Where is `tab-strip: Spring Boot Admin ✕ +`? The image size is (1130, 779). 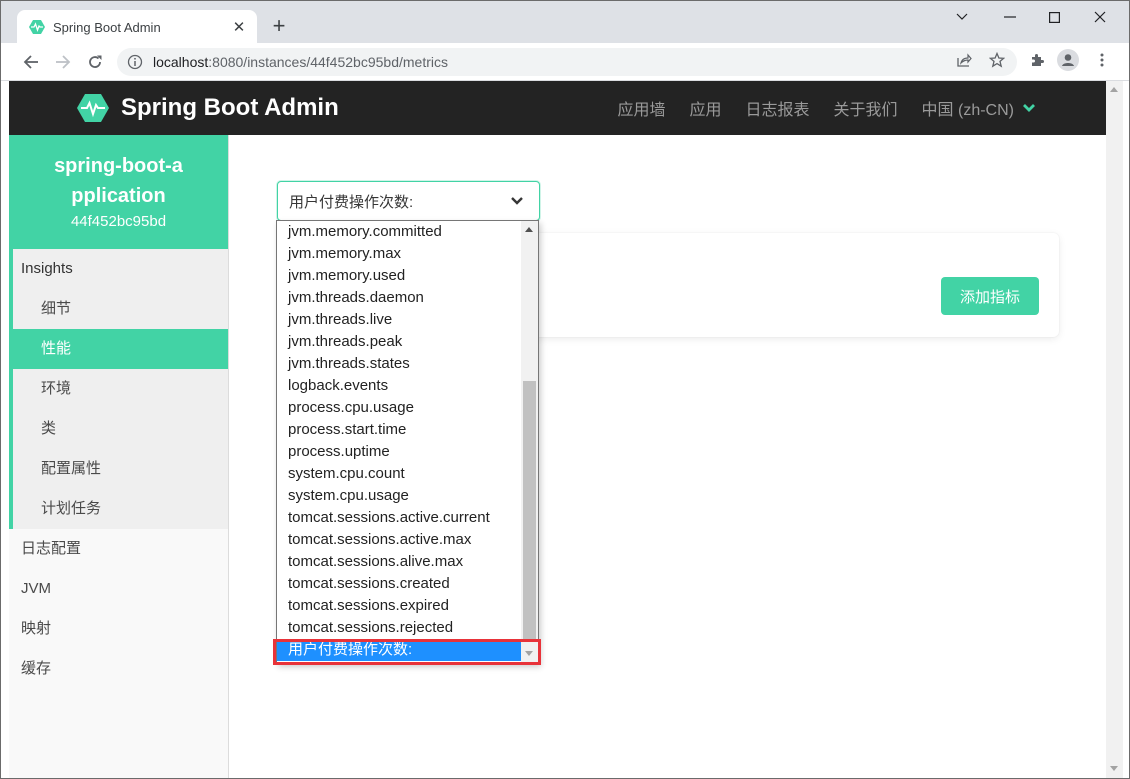 tab-strip: Spring Boot Admin ✕ + is located at coordinates (565, 22).